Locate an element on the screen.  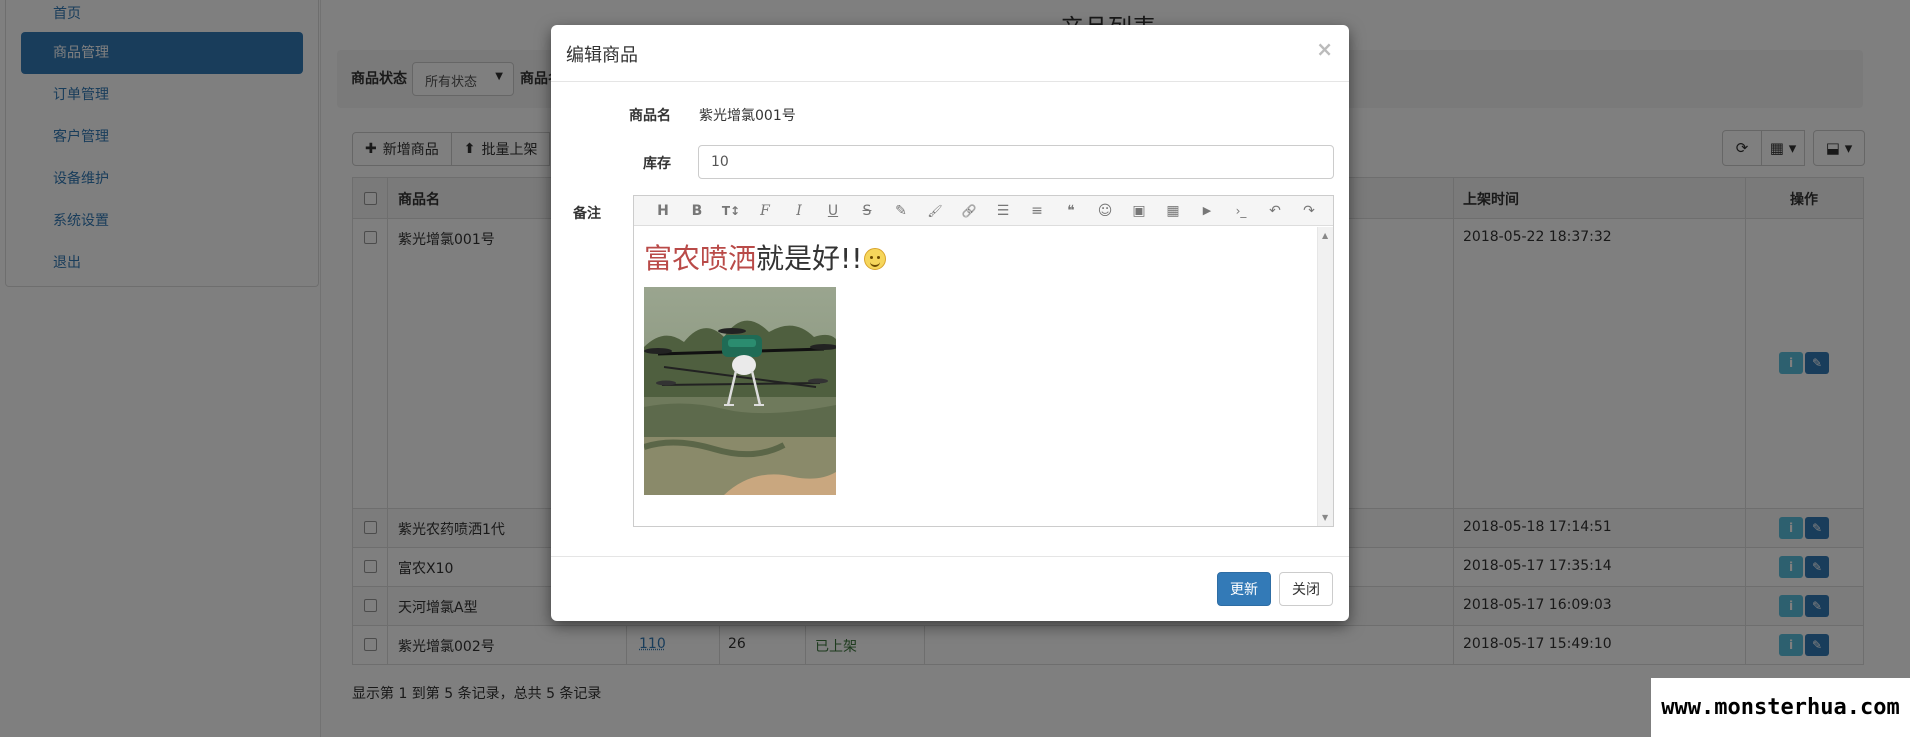
quote-icon: ❝ is located at coordinates (1071, 211).